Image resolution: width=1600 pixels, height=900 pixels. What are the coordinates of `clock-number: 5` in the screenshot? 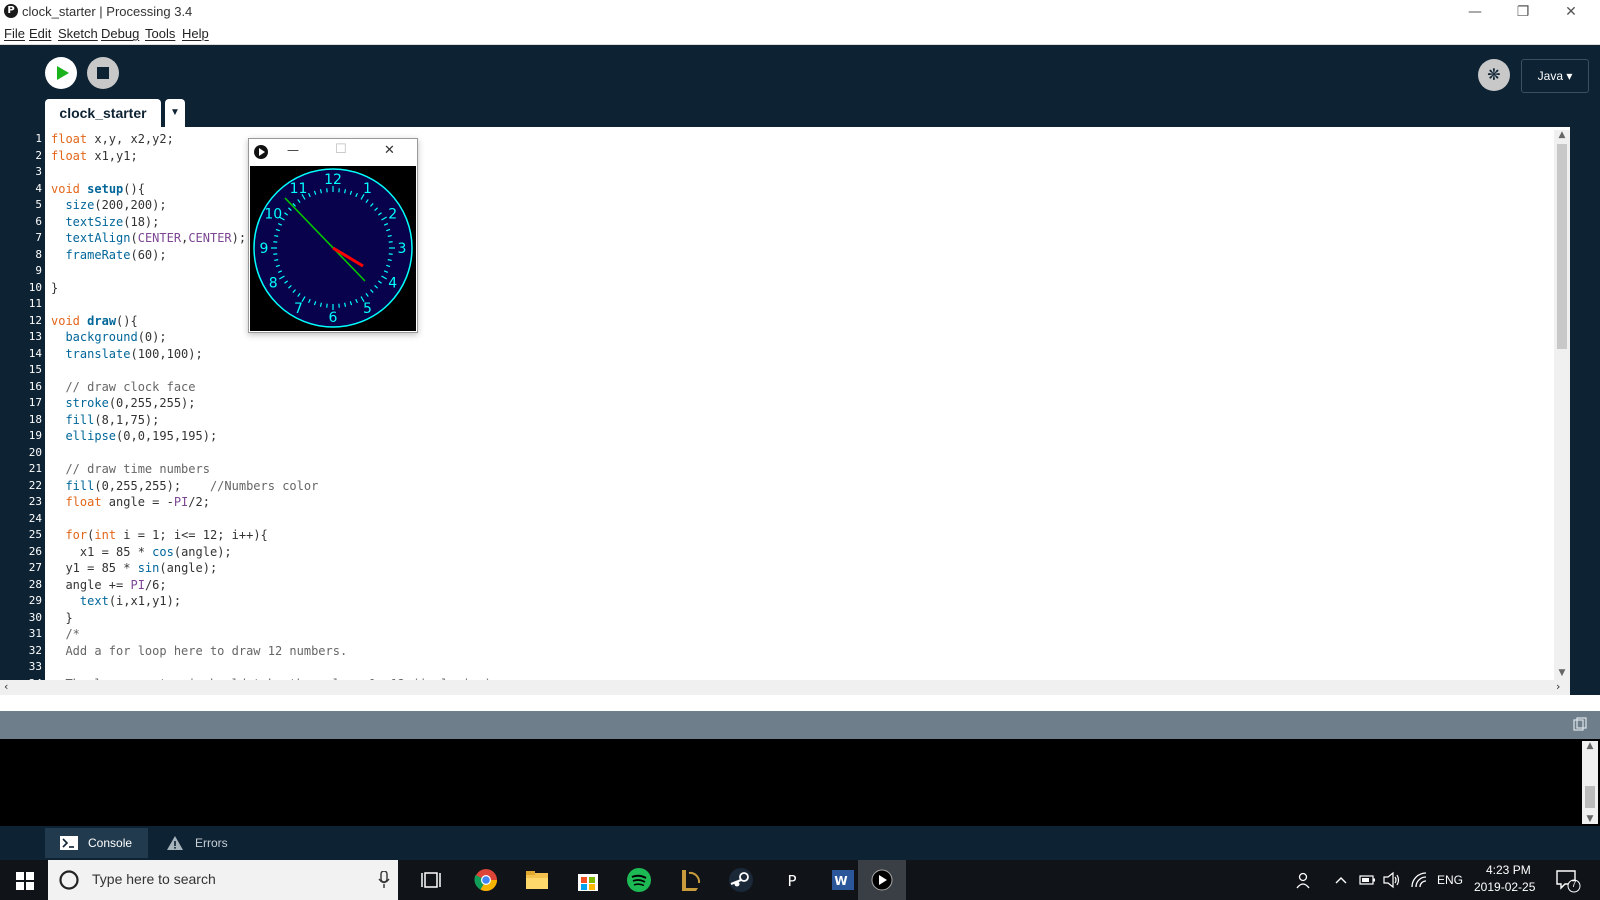 It's located at (367, 309).